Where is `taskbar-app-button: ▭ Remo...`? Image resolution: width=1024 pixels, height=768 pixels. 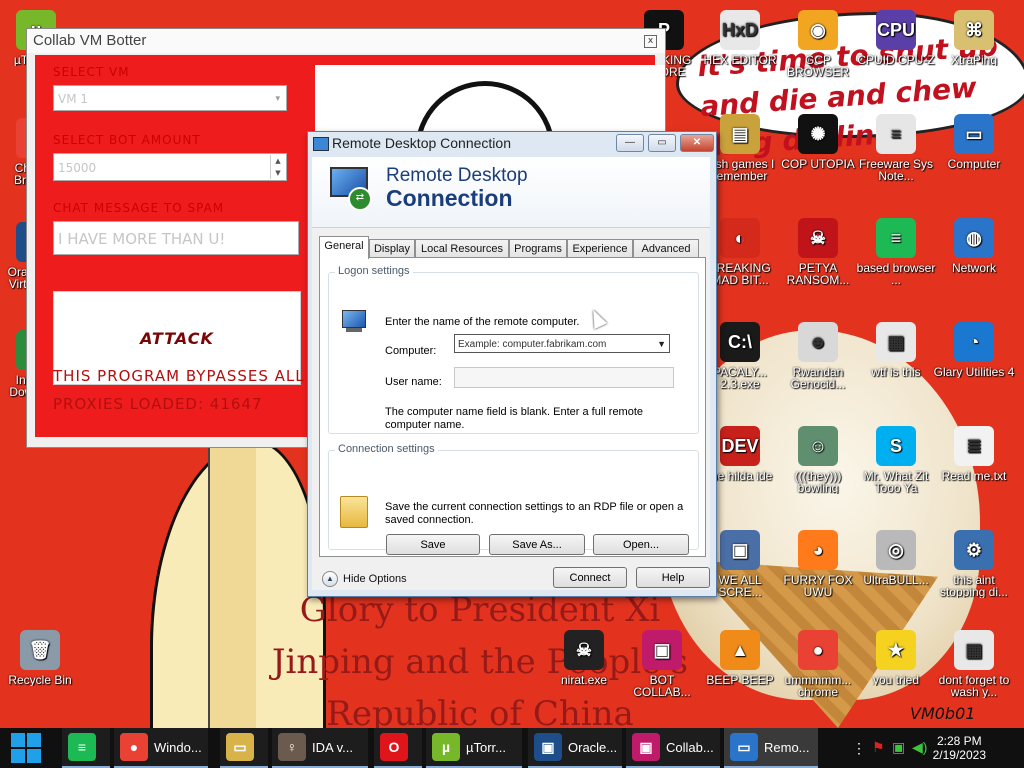
taskbar-app-button: ▭ Remo... is located at coordinates (771, 748).